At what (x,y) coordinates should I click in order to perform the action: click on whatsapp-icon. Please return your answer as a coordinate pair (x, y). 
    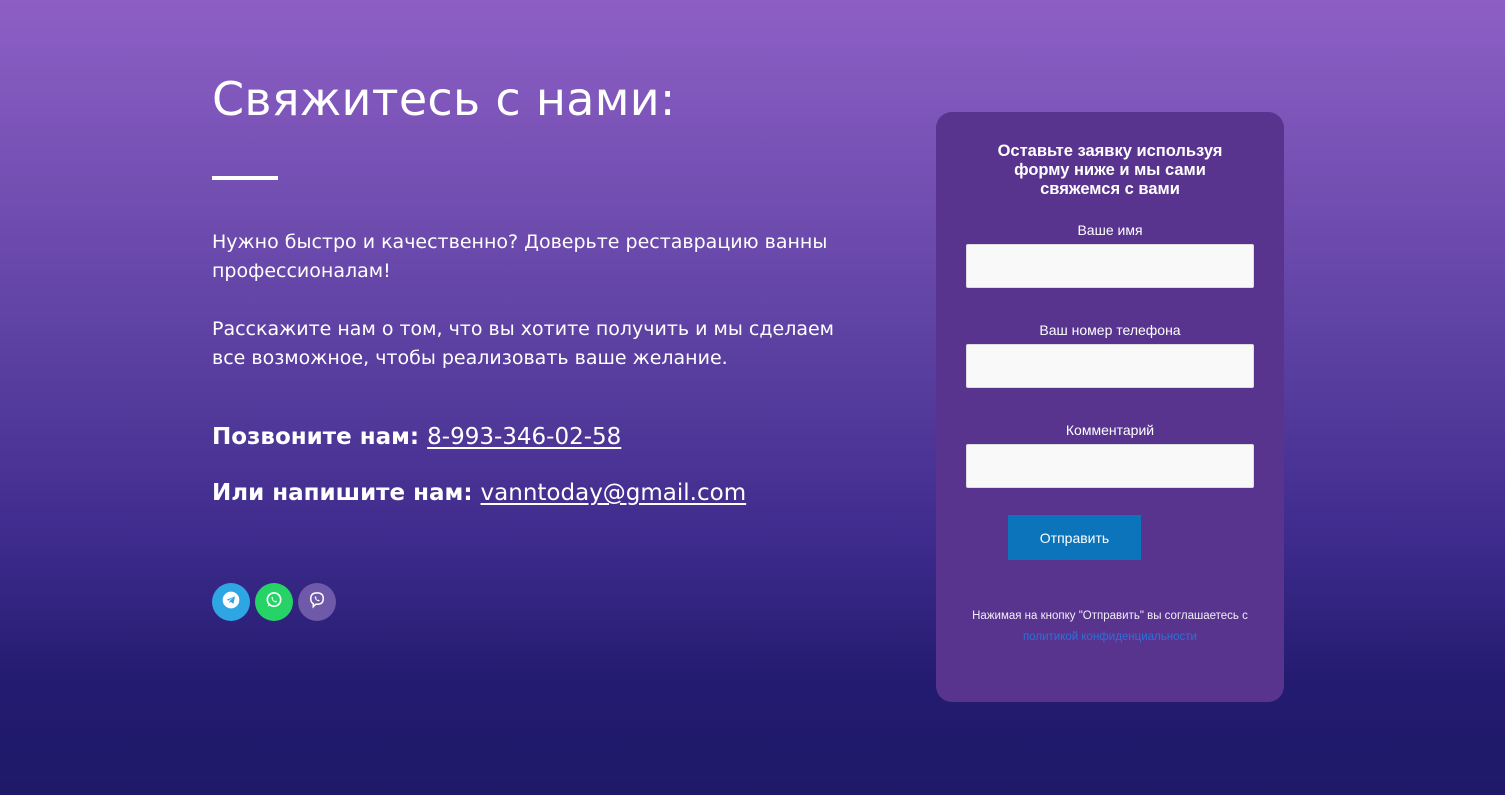
    Looking at the image, I should click on (274, 602).